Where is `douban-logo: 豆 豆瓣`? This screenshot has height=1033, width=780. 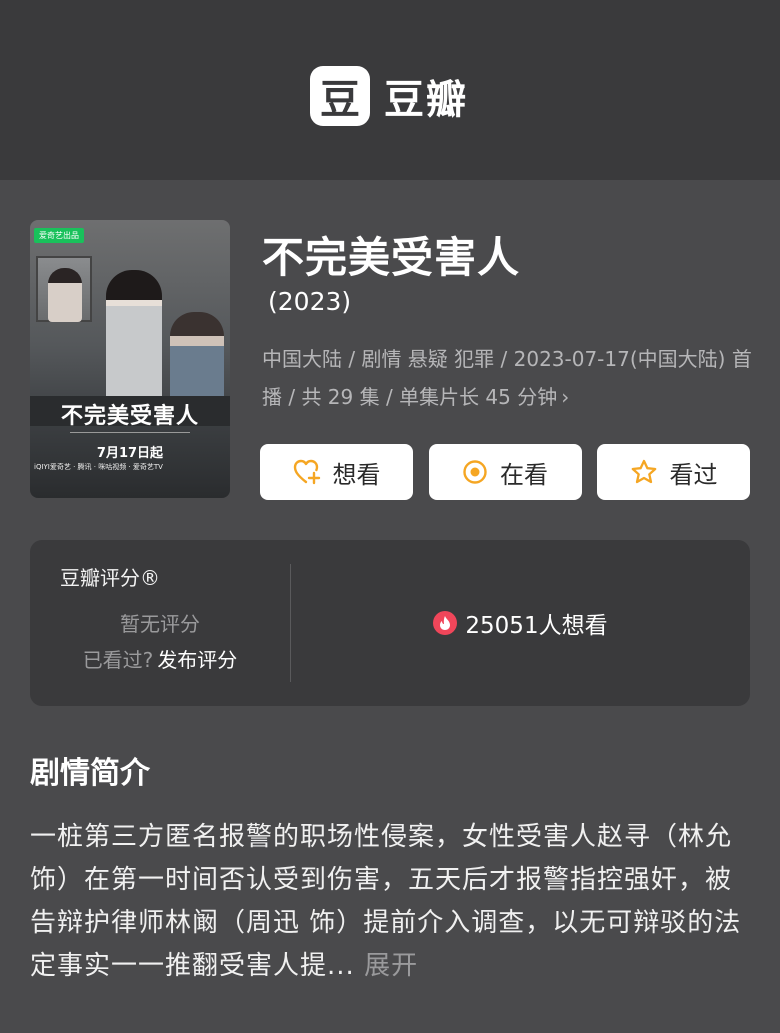 douban-logo: 豆 豆瓣 is located at coordinates (389, 96).